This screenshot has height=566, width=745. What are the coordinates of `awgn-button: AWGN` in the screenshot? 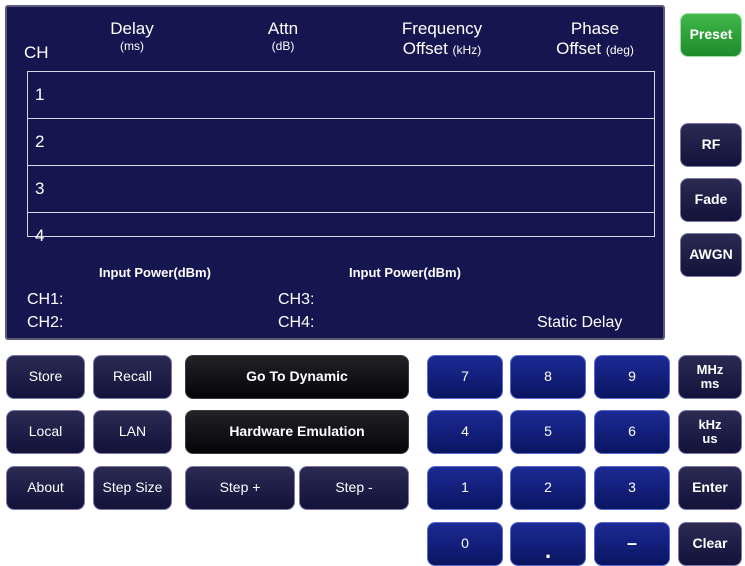 It's located at (711, 255).